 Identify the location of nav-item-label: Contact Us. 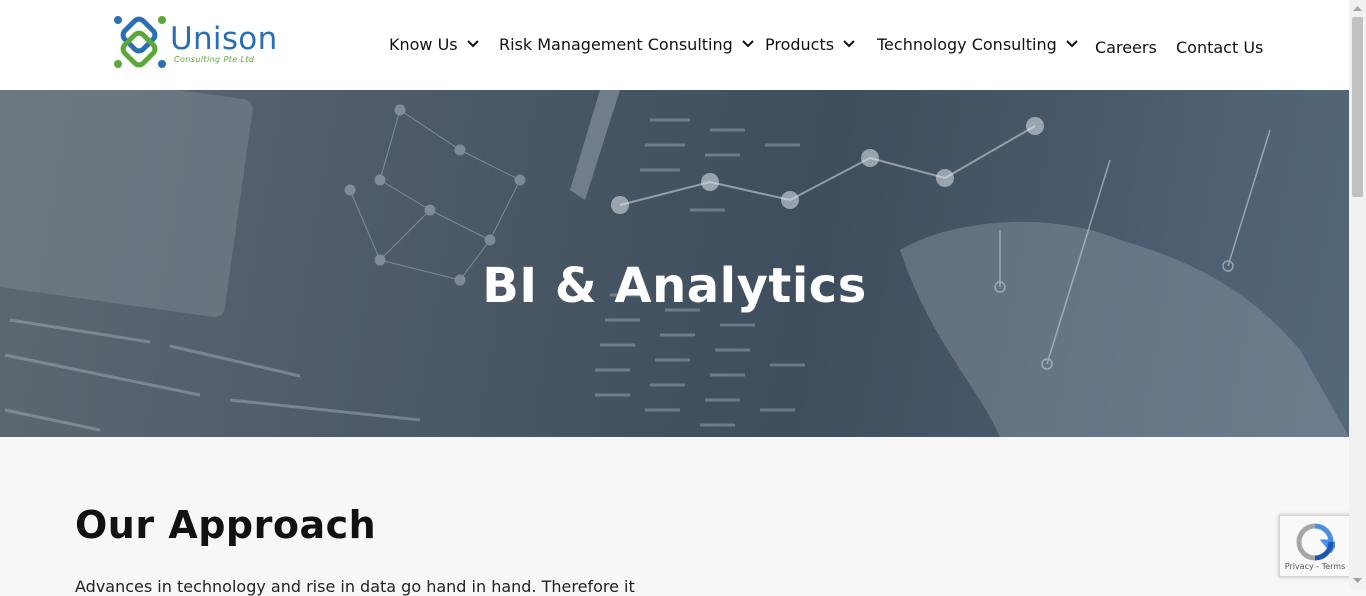
(1220, 47).